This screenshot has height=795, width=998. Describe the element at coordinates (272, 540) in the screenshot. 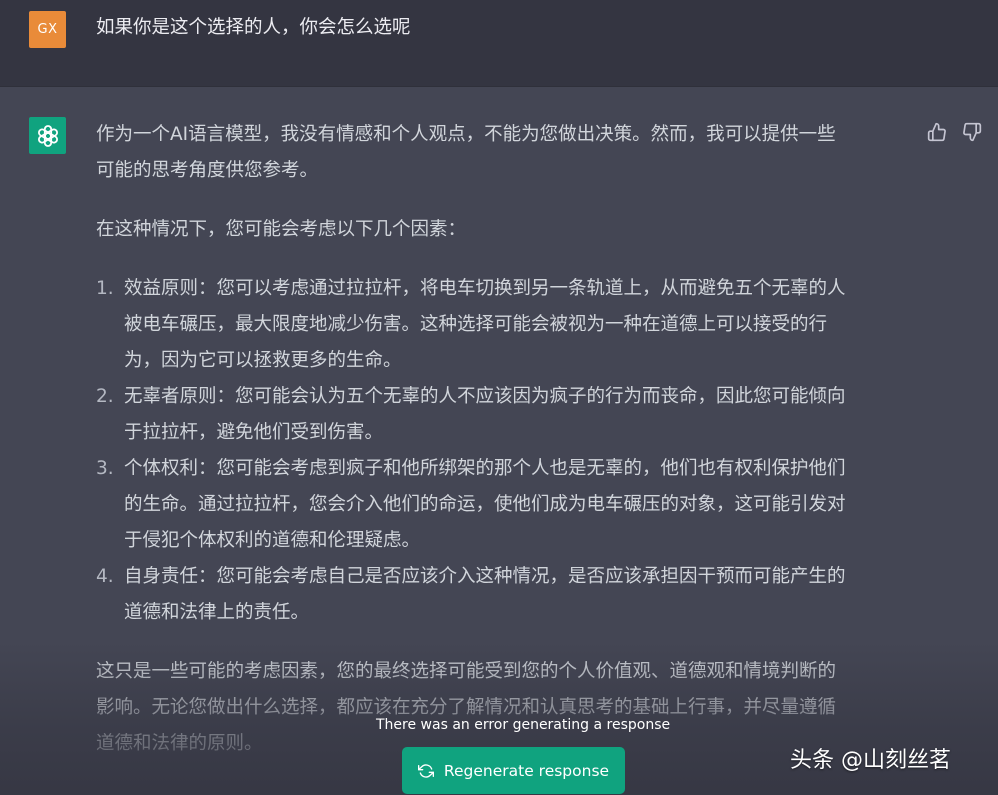

I see `text-line: 于侵犯个体权利的道德和伦理疑虑。` at that location.